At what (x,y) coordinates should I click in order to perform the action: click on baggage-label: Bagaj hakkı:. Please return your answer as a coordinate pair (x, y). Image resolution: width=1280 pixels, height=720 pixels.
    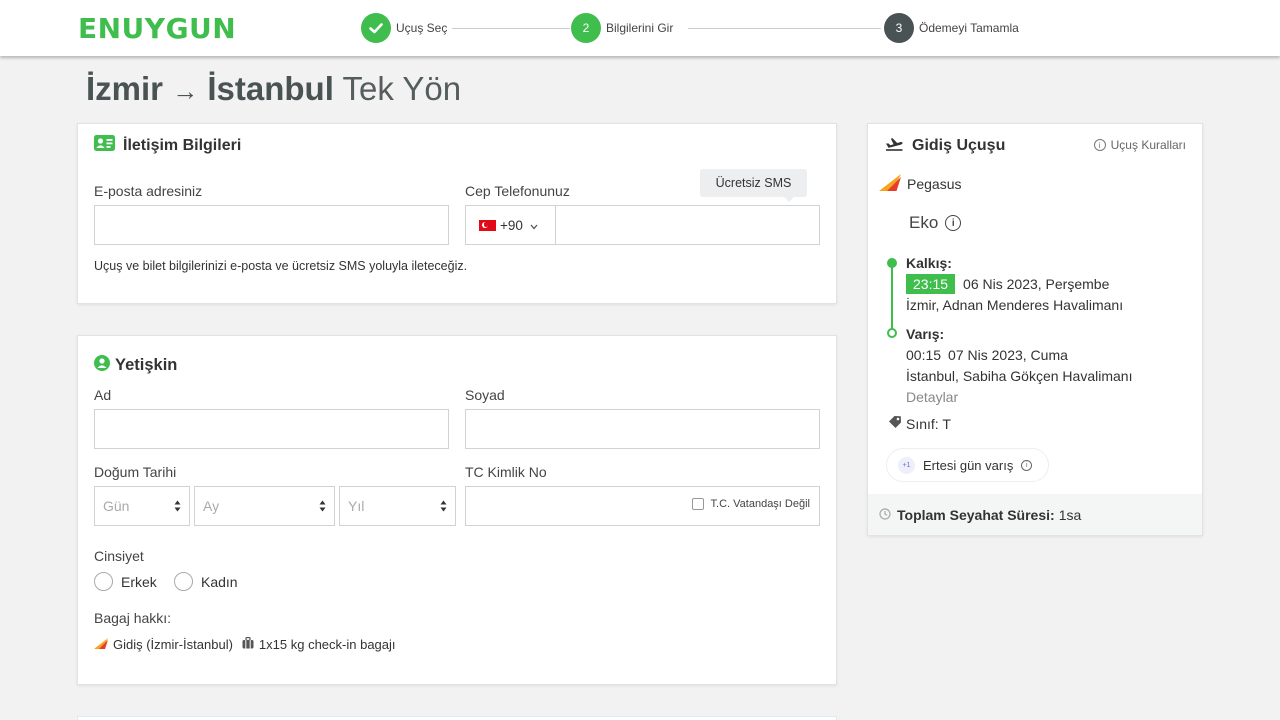
    Looking at the image, I should click on (133, 618).